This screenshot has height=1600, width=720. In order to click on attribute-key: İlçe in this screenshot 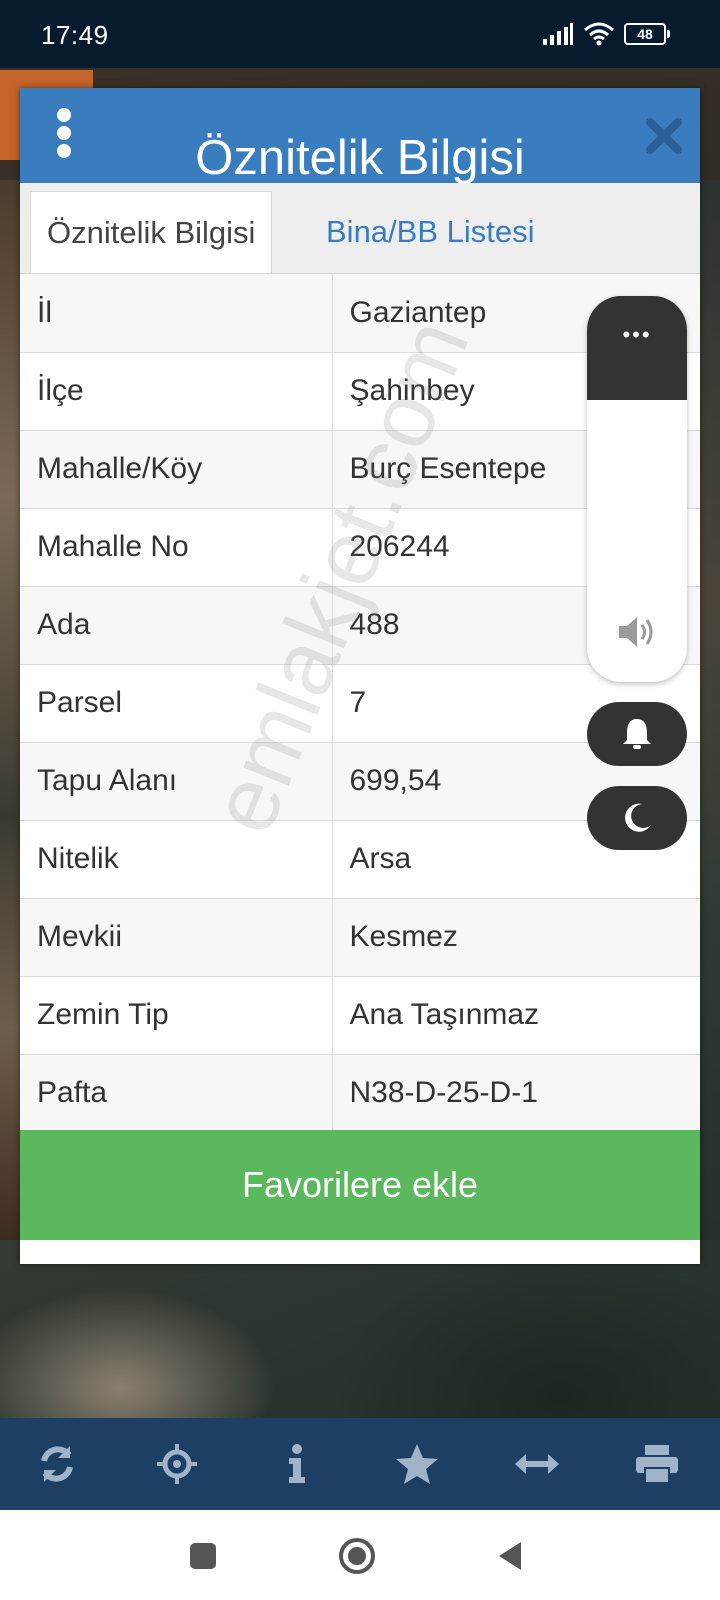, I will do `click(176, 390)`.